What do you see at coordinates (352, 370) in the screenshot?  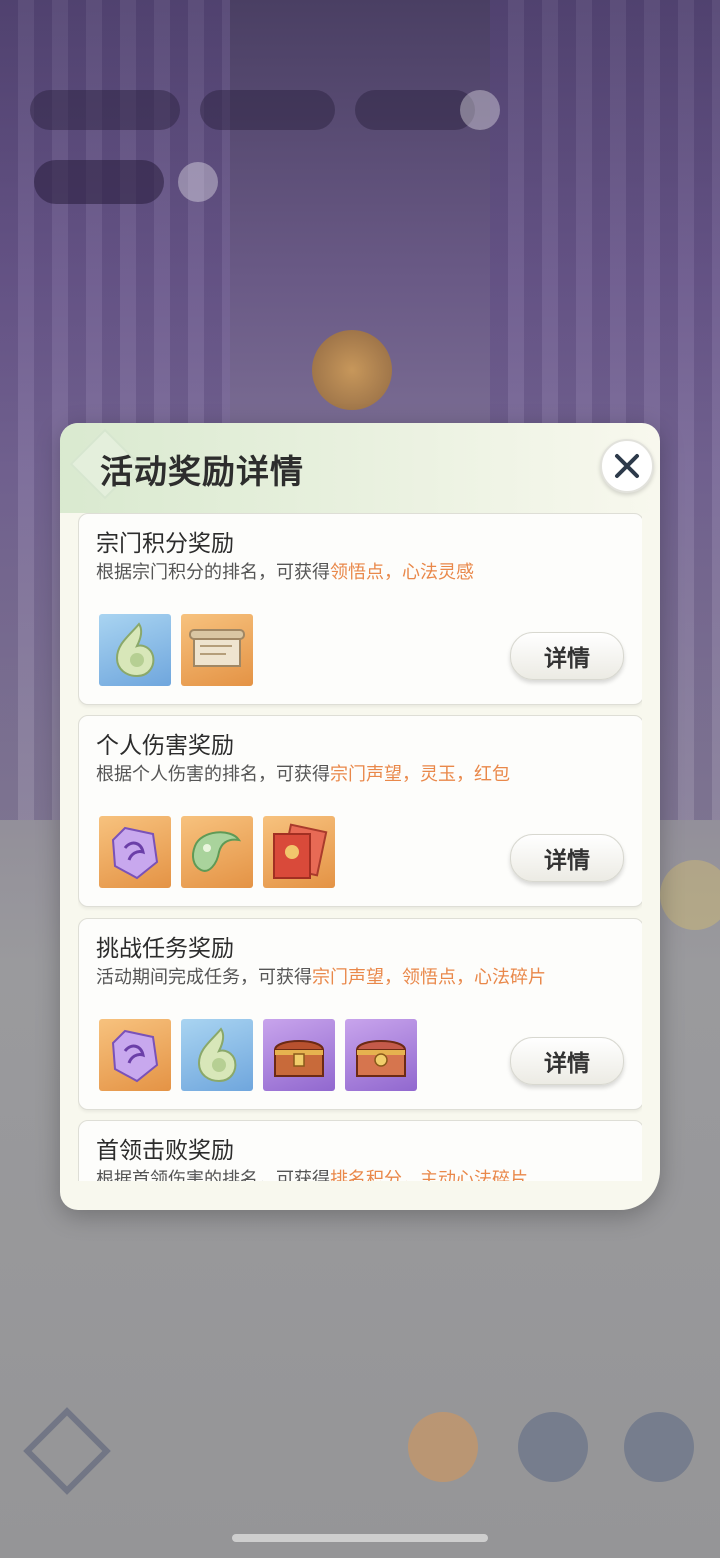 I see `medal-icon` at bounding box center [352, 370].